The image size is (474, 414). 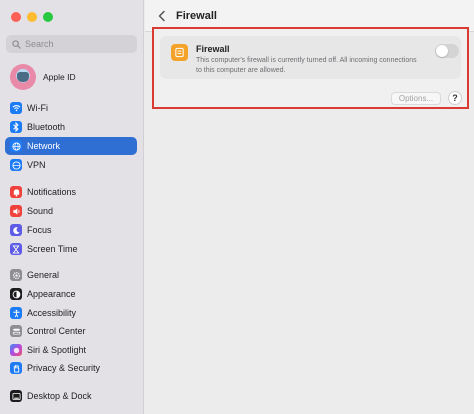 I want to click on moon-icon, so click(x=16, y=230).